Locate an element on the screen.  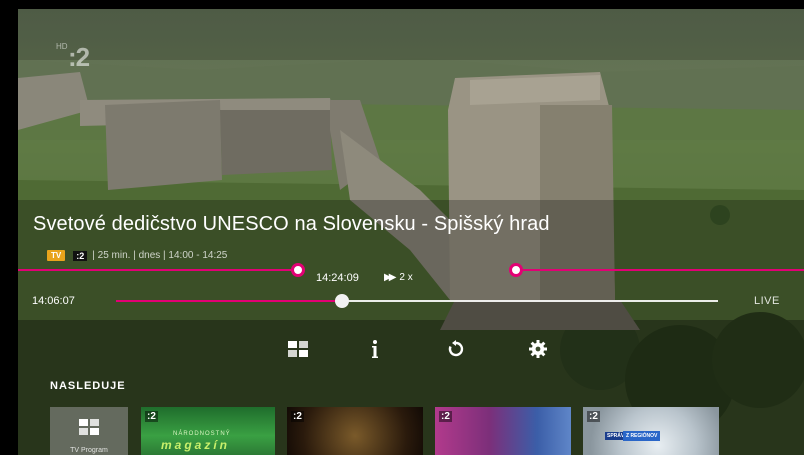
next-program-tile: :2 NÁRODNOSTNÝ magazín is located at coordinates (208, 431).